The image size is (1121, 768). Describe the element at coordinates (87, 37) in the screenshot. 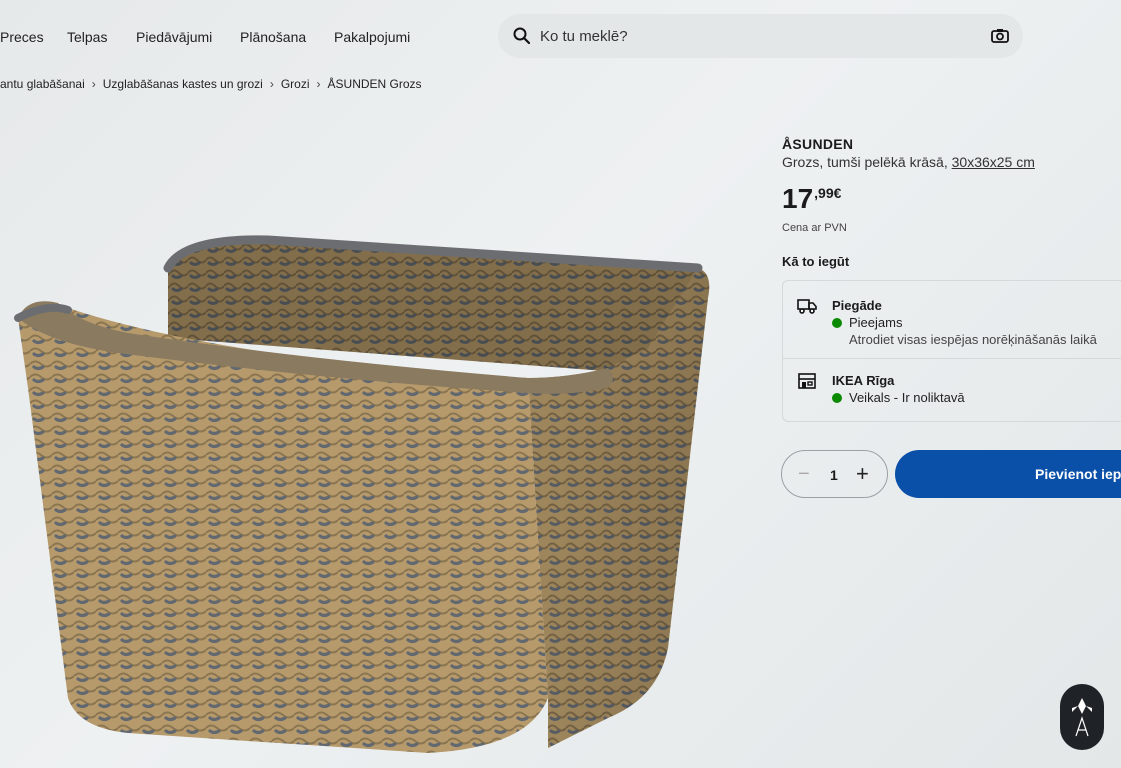

I see `nav-item-telpas: Telpas` at that location.